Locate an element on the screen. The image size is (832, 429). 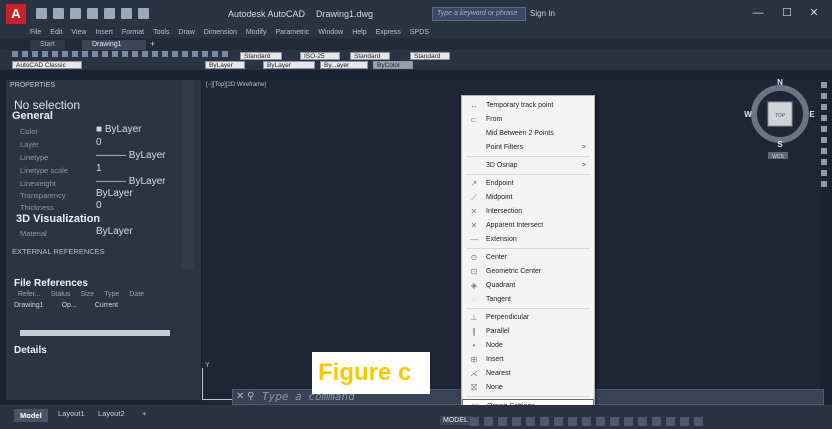
prop-value: ■ ByLayer is located at coordinates (119, 129).